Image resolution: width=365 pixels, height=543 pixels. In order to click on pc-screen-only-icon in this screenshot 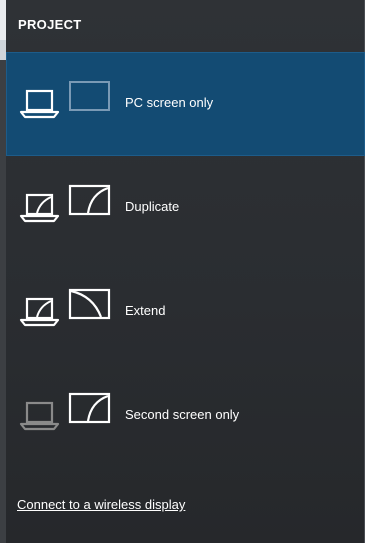, I will do `click(64, 100)`.